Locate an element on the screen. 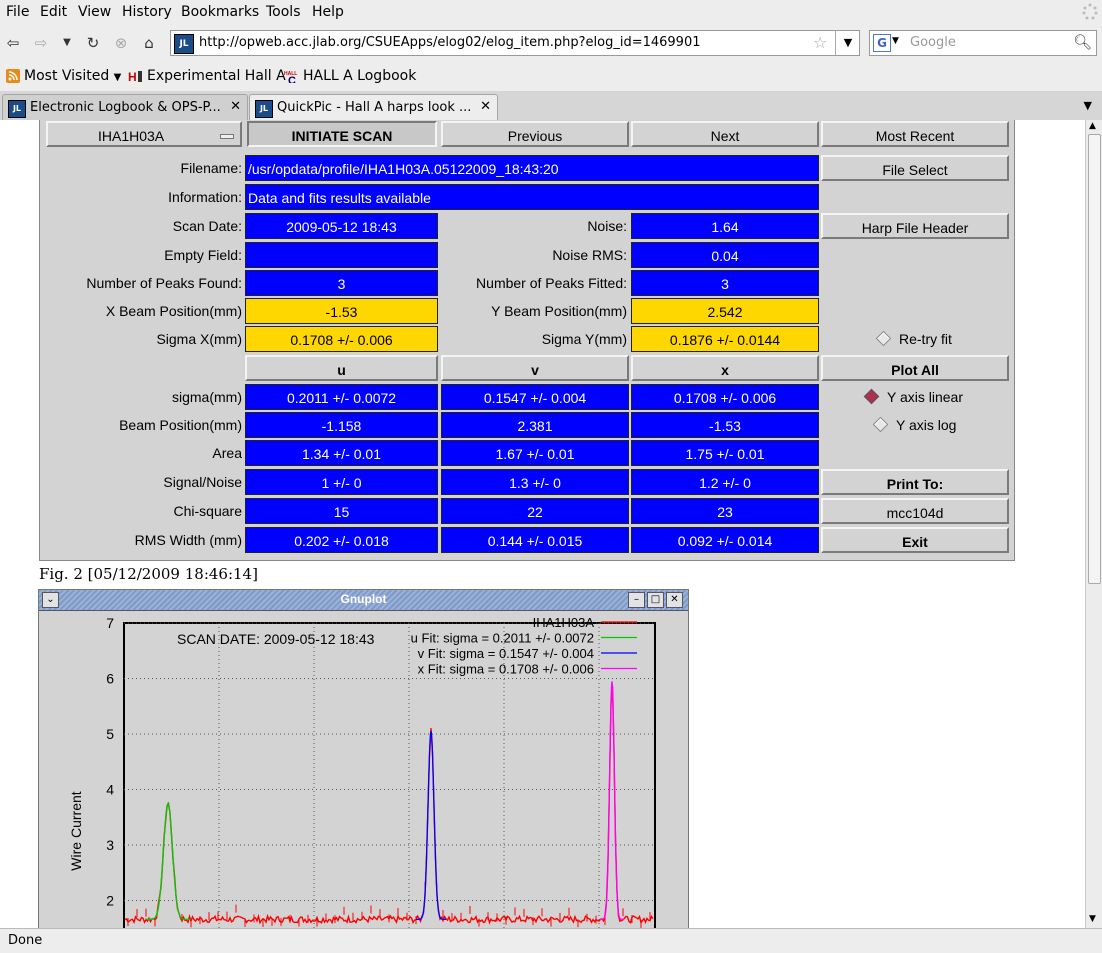 This screenshot has height=953, width=1102. initiate-scan-button: INITIATE SCAN is located at coordinates (342, 134).